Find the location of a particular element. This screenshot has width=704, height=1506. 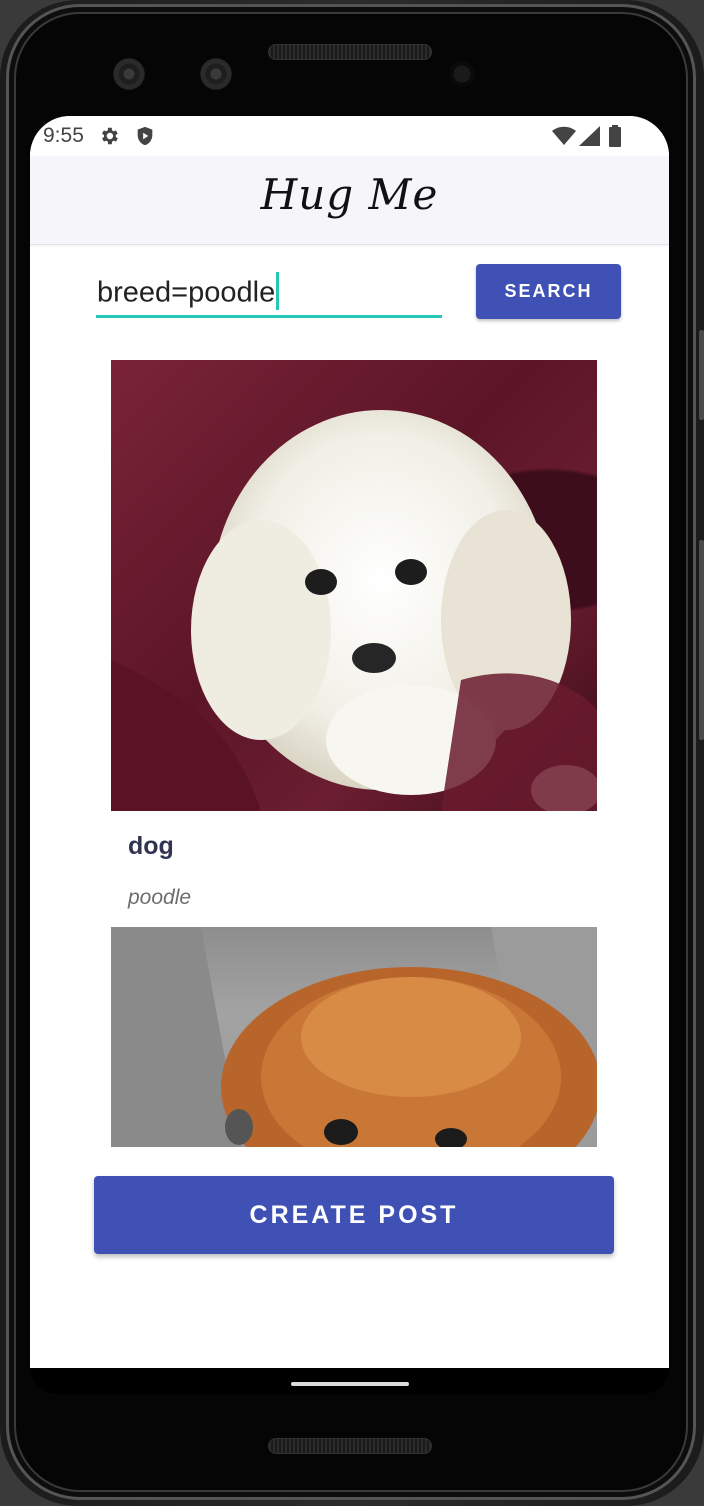

post-title: dog is located at coordinates (151, 846).